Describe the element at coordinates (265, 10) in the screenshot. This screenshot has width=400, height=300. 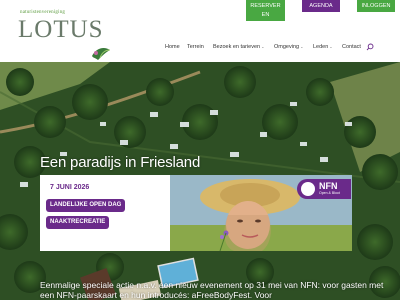
I see `reserve-button: RESERVER EN` at that location.